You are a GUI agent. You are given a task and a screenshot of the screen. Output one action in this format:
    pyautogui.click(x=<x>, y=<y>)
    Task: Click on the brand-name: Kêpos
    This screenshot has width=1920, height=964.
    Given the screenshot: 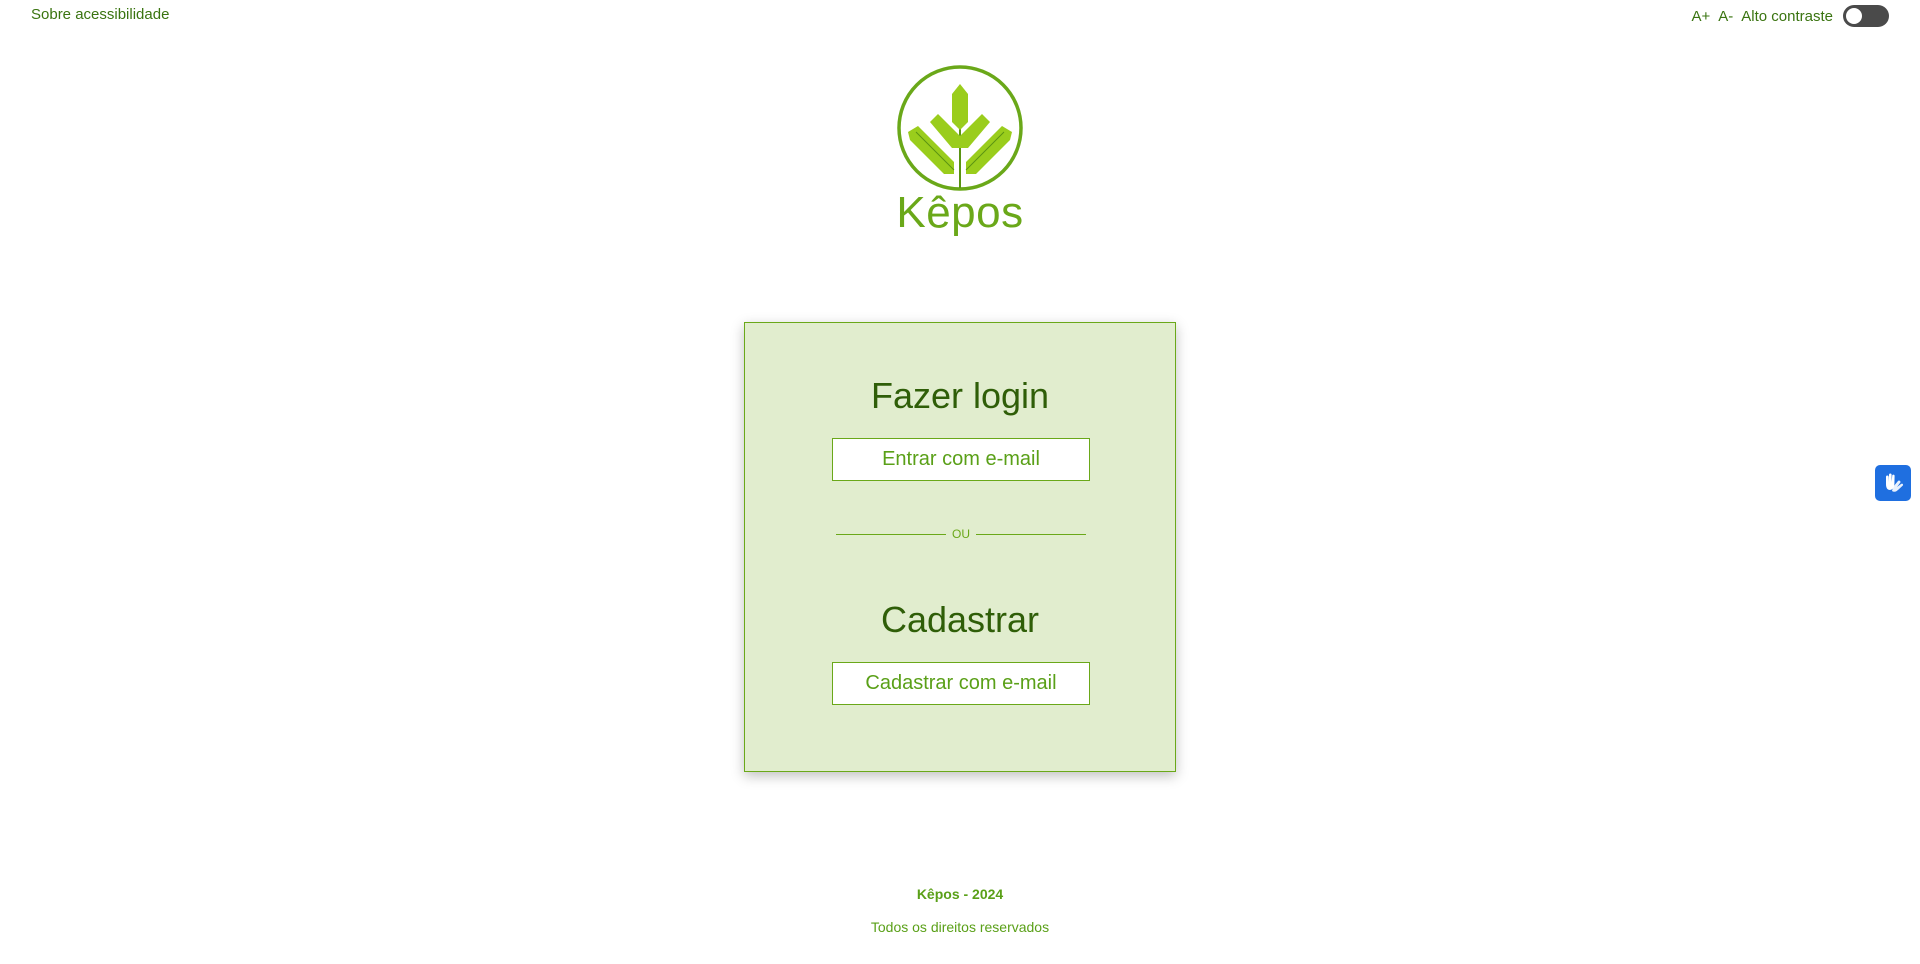 What is the action you would take?
    pyautogui.click(x=960, y=212)
    